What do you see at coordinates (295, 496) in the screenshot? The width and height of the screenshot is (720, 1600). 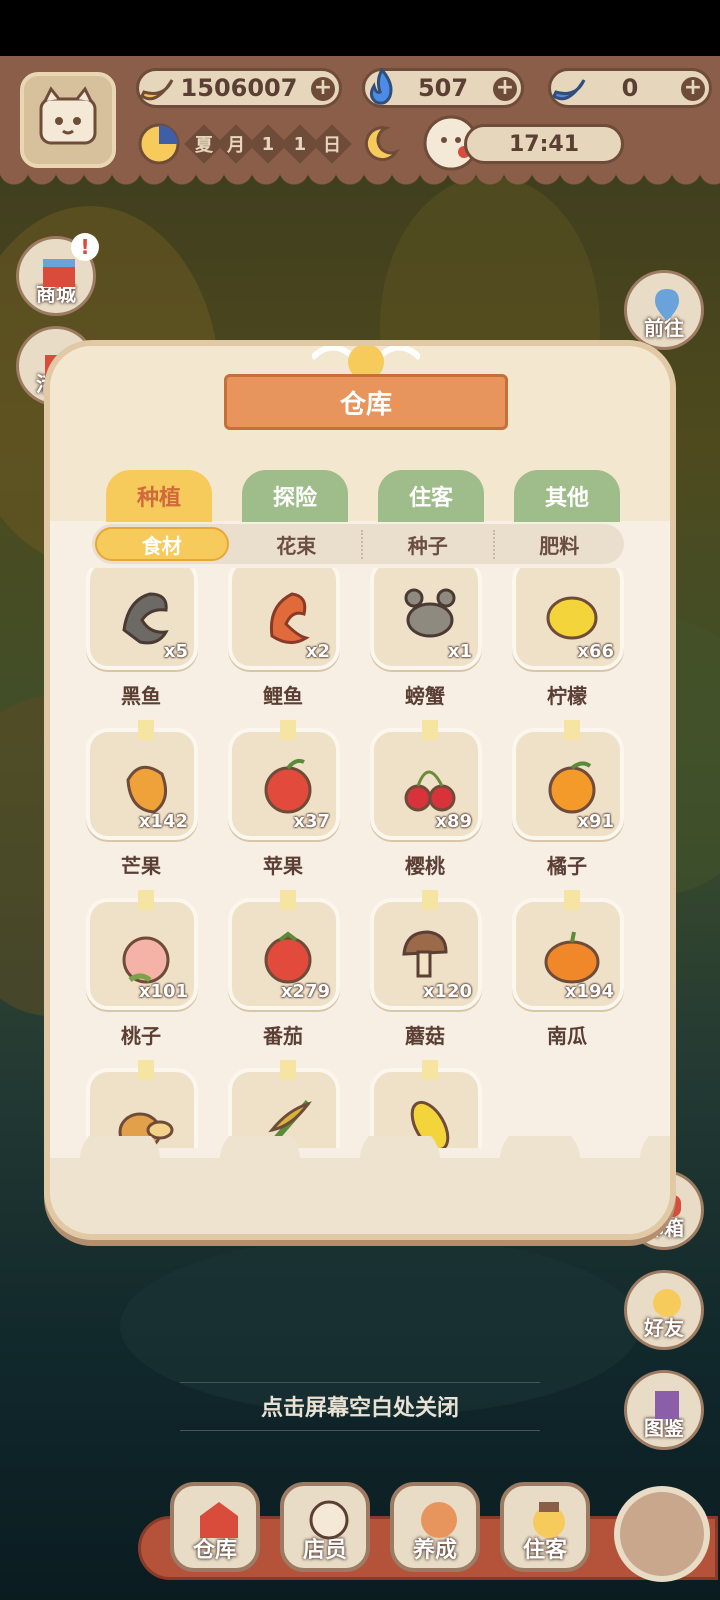 I see `tab-explore: 探险` at bounding box center [295, 496].